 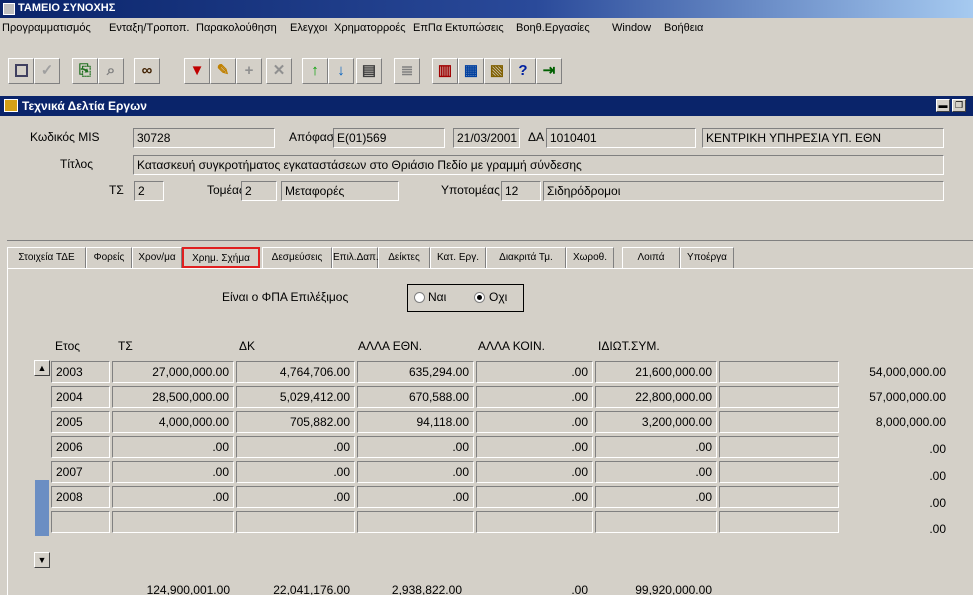 I want to click on cell-year: 2004, so click(x=80, y=397).